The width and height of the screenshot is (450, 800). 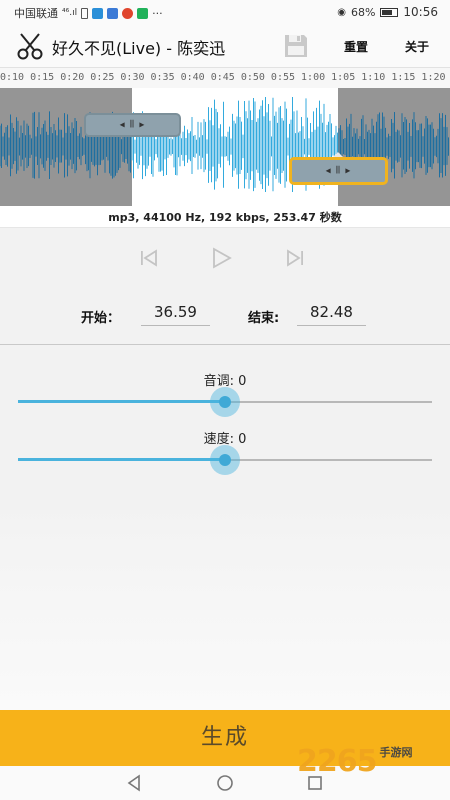 I want to click on play-icon, so click(x=221, y=258).